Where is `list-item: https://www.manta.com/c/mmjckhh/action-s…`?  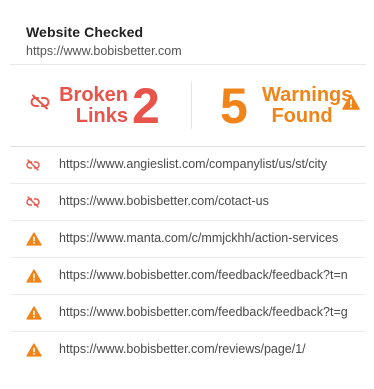
list-item: https://www.manta.com/c/mmjckhh/action-s… is located at coordinates (188, 238).